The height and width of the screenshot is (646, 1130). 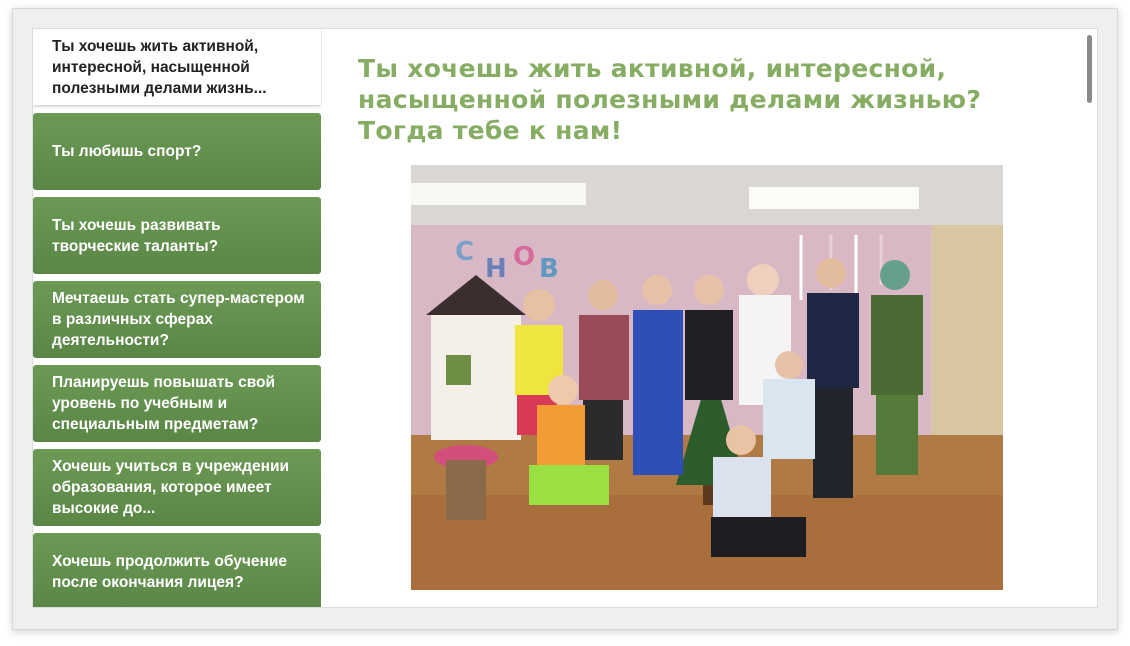 What do you see at coordinates (464, 252) in the screenshot?
I see `svg-text: С` at bounding box center [464, 252].